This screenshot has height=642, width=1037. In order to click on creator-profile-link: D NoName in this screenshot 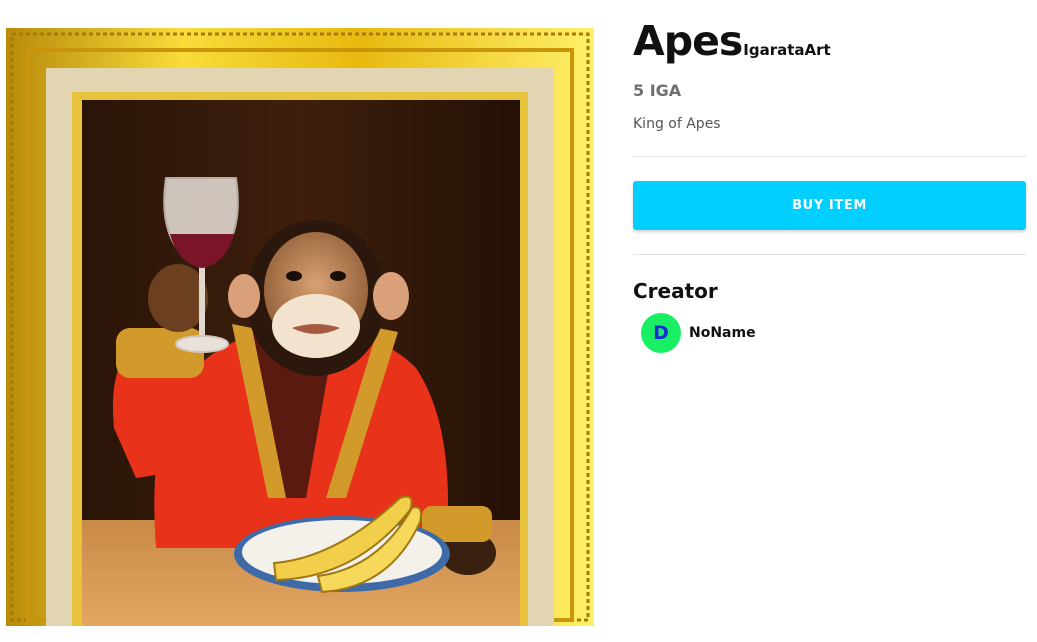, I will do `click(833, 333)`.